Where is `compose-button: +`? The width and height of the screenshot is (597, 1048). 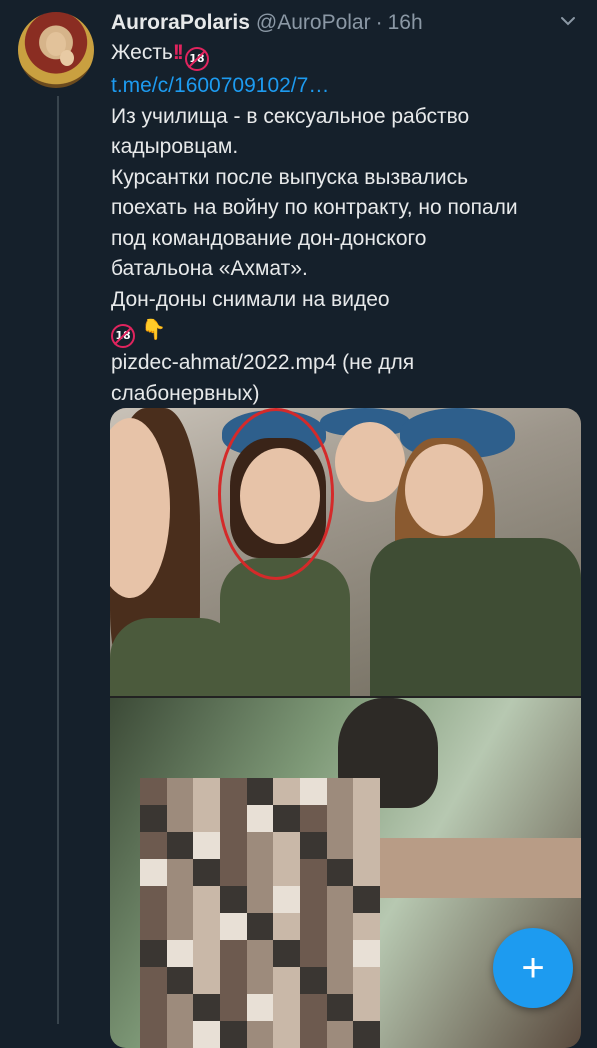
compose-button: + is located at coordinates (533, 968).